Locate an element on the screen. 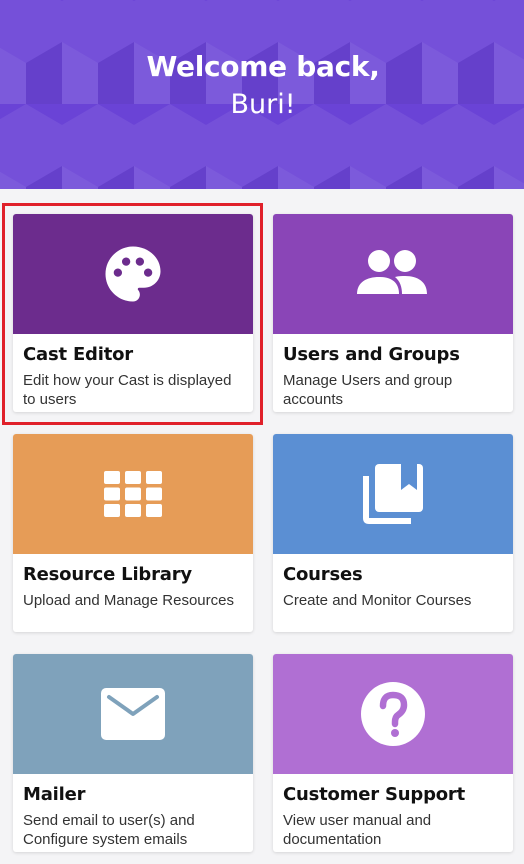  grid-icon is located at coordinates (133, 494).